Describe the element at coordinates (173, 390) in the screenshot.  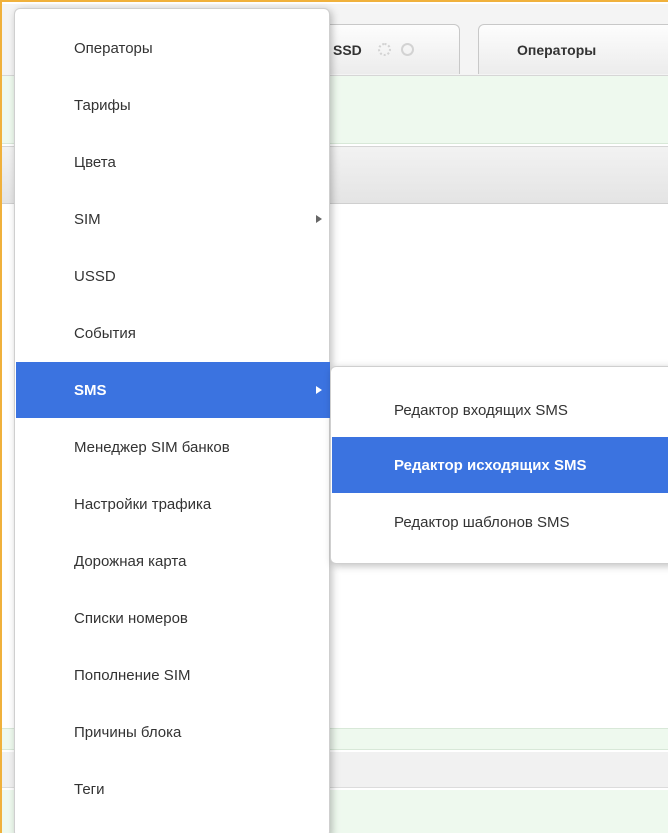
I see `menu-item-sms: SMS` at that location.